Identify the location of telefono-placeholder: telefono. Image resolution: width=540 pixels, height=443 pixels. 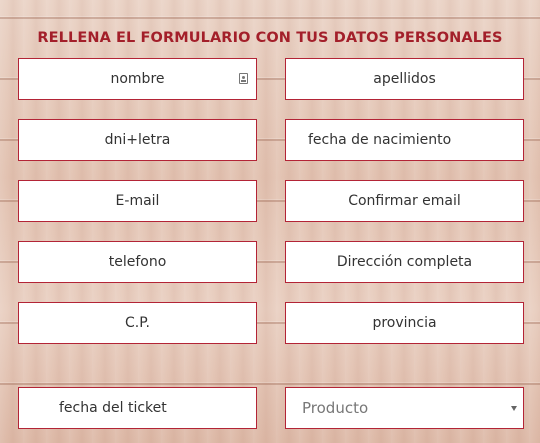
(137, 262).